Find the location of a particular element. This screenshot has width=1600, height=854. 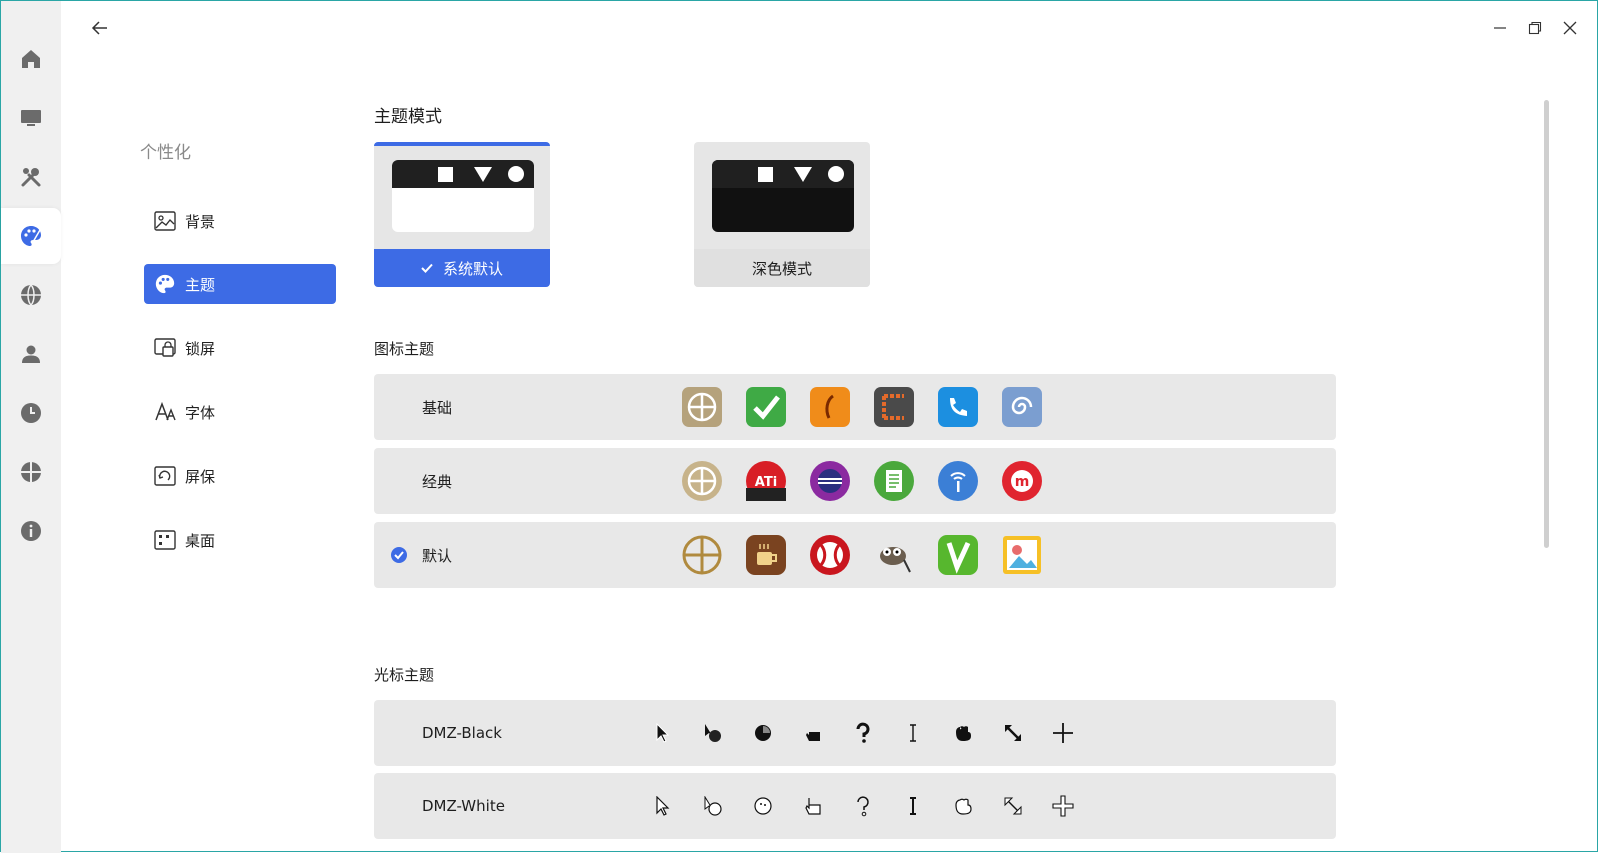

cursor-theme-row-dmz-black: DMZ-Black is located at coordinates (855, 733).